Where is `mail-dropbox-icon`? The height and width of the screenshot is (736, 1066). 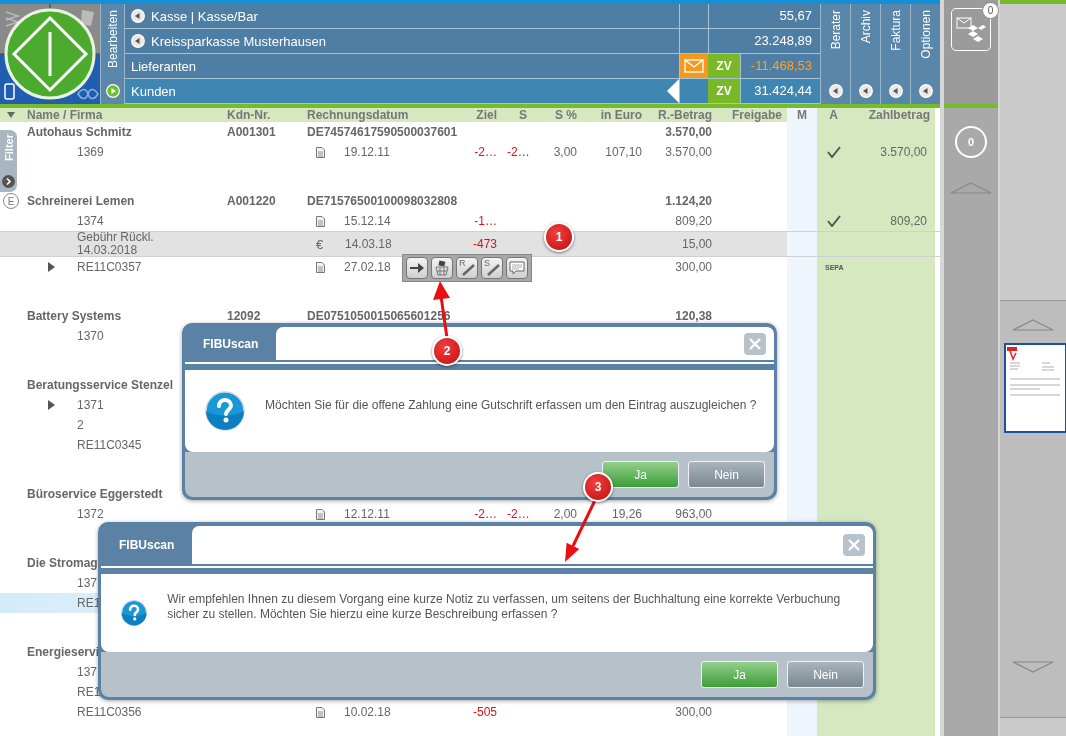
mail-dropbox-icon is located at coordinates (971, 29).